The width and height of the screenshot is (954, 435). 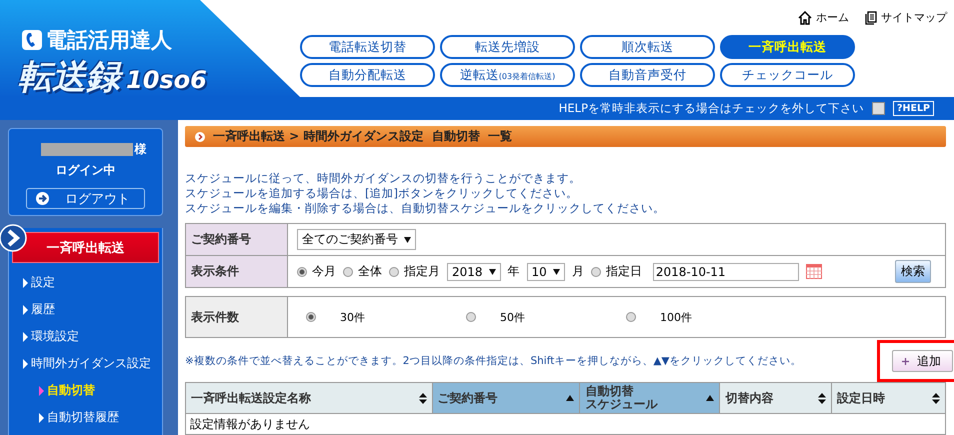 What do you see at coordinates (237, 239) in the screenshot?
I see `filter-label: ご契約番号` at bounding box center [237, 239].